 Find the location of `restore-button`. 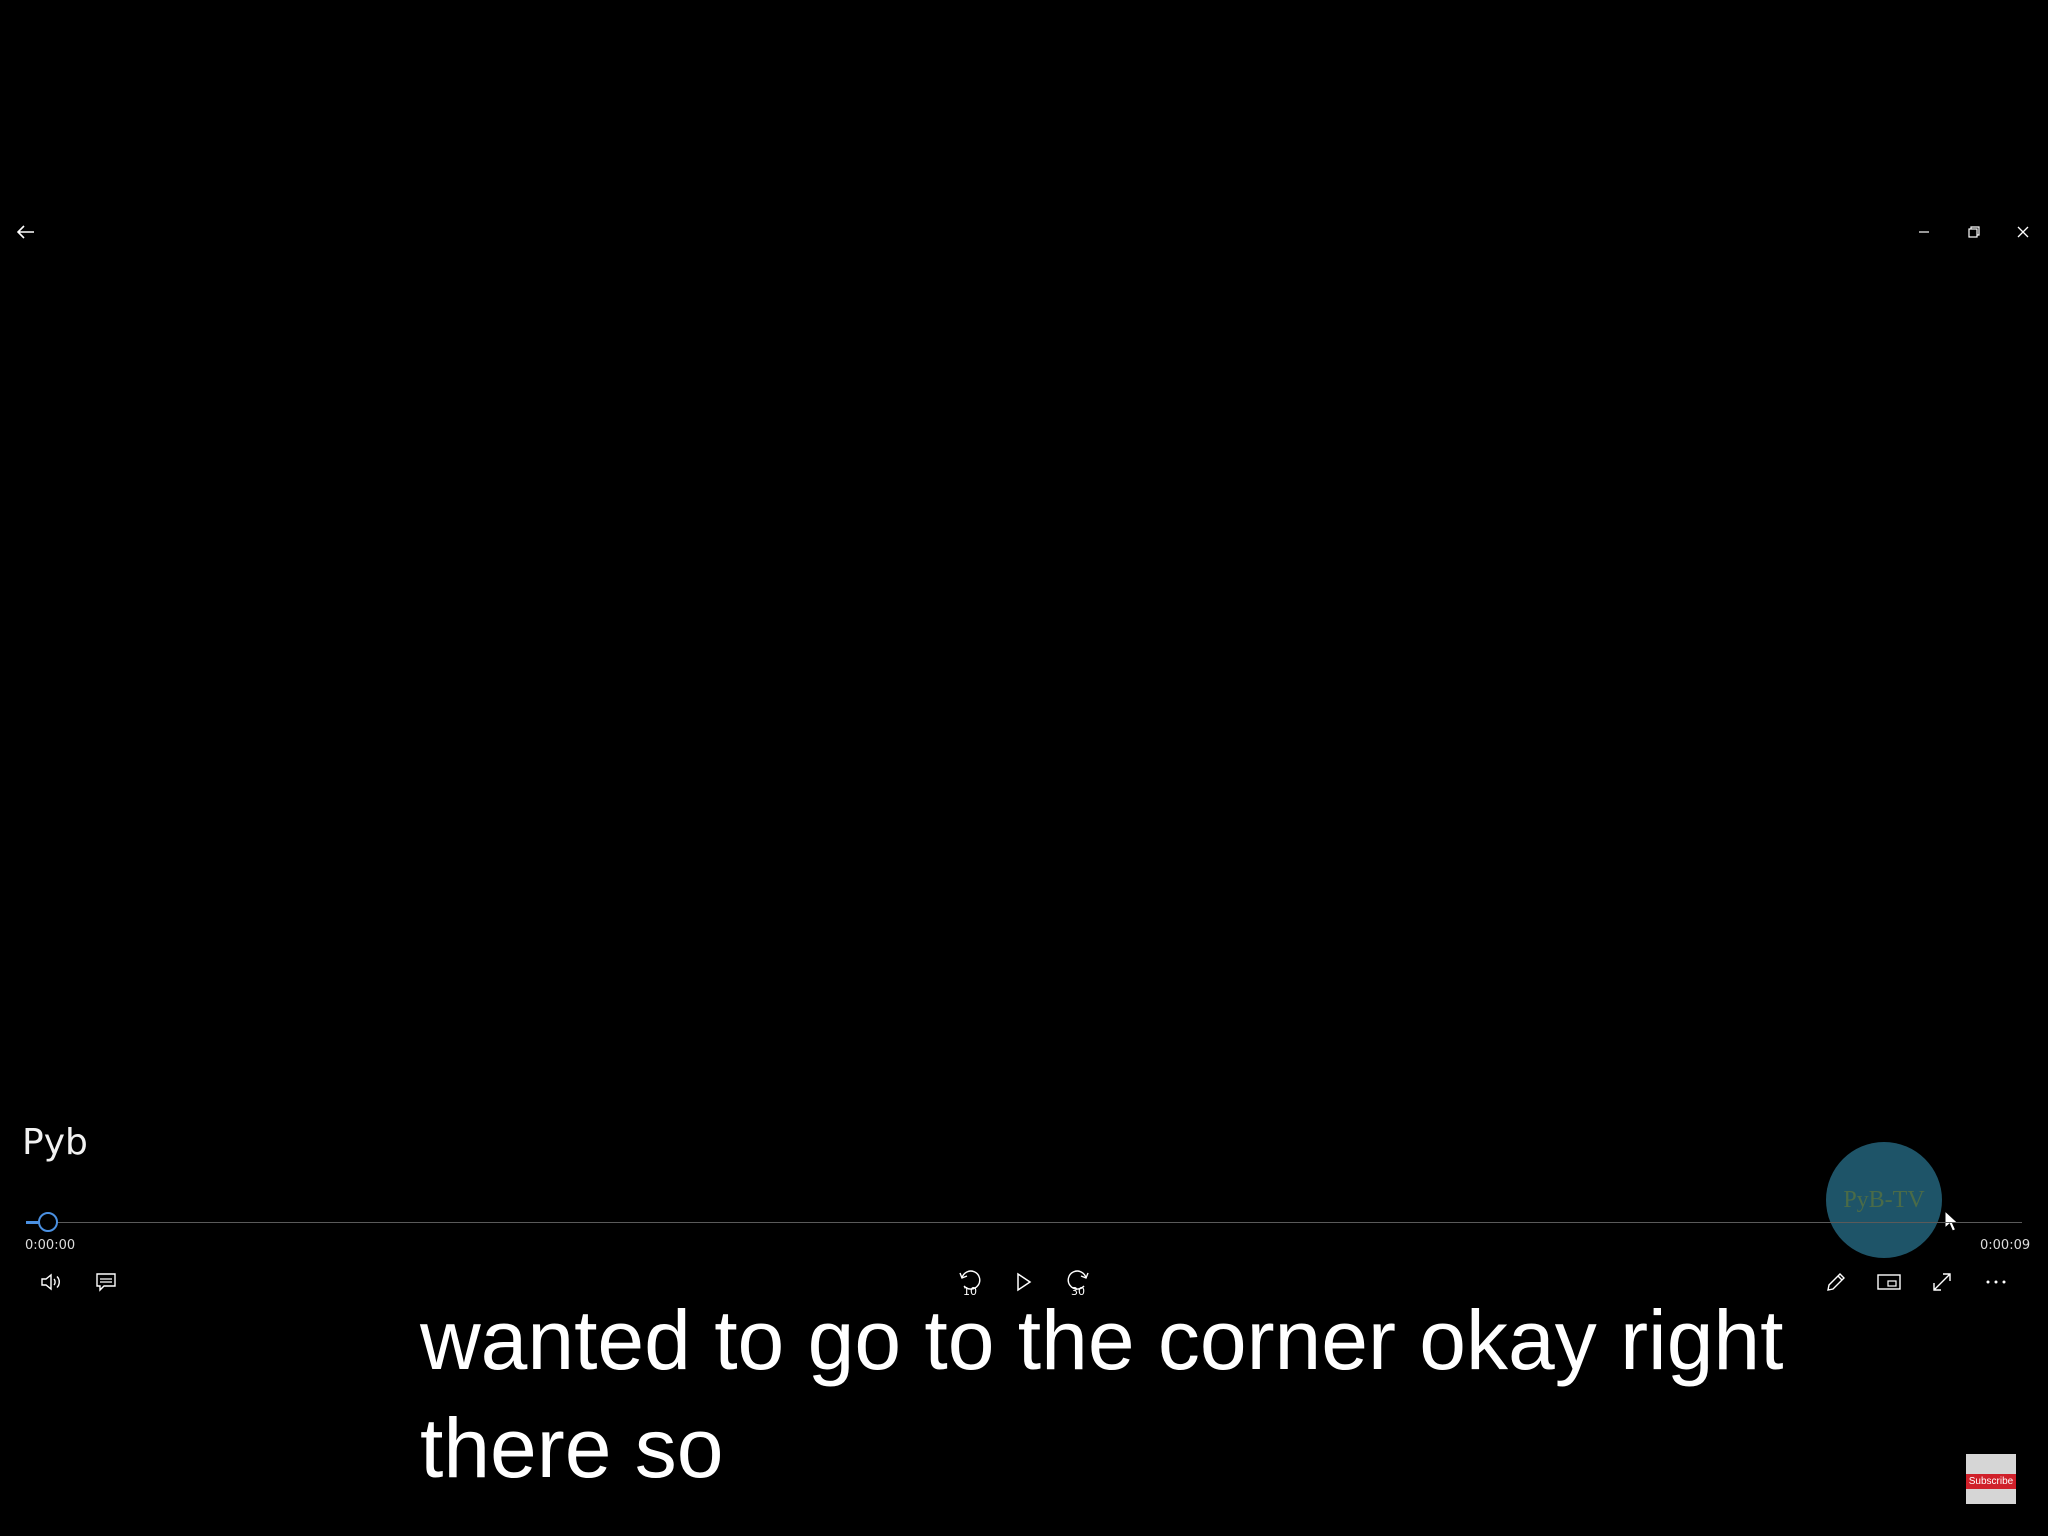

restore-button is located at coordinates (1974, 232).